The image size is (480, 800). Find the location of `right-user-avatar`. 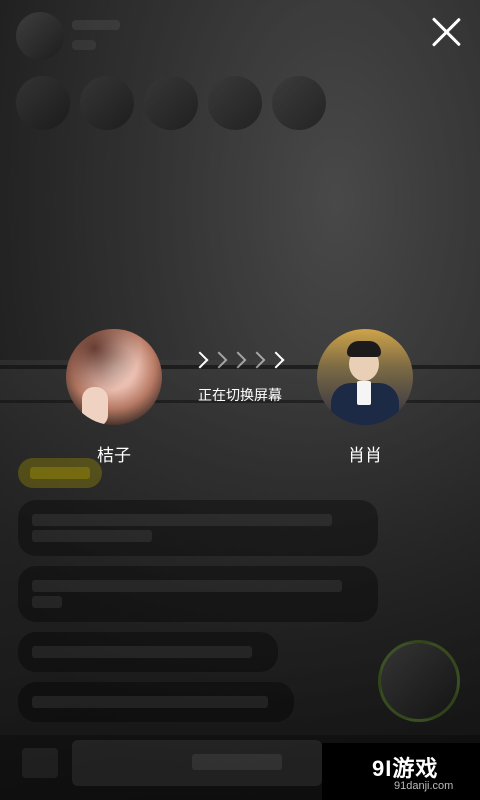

right-user-avatar is located at coordinates (365, 377).